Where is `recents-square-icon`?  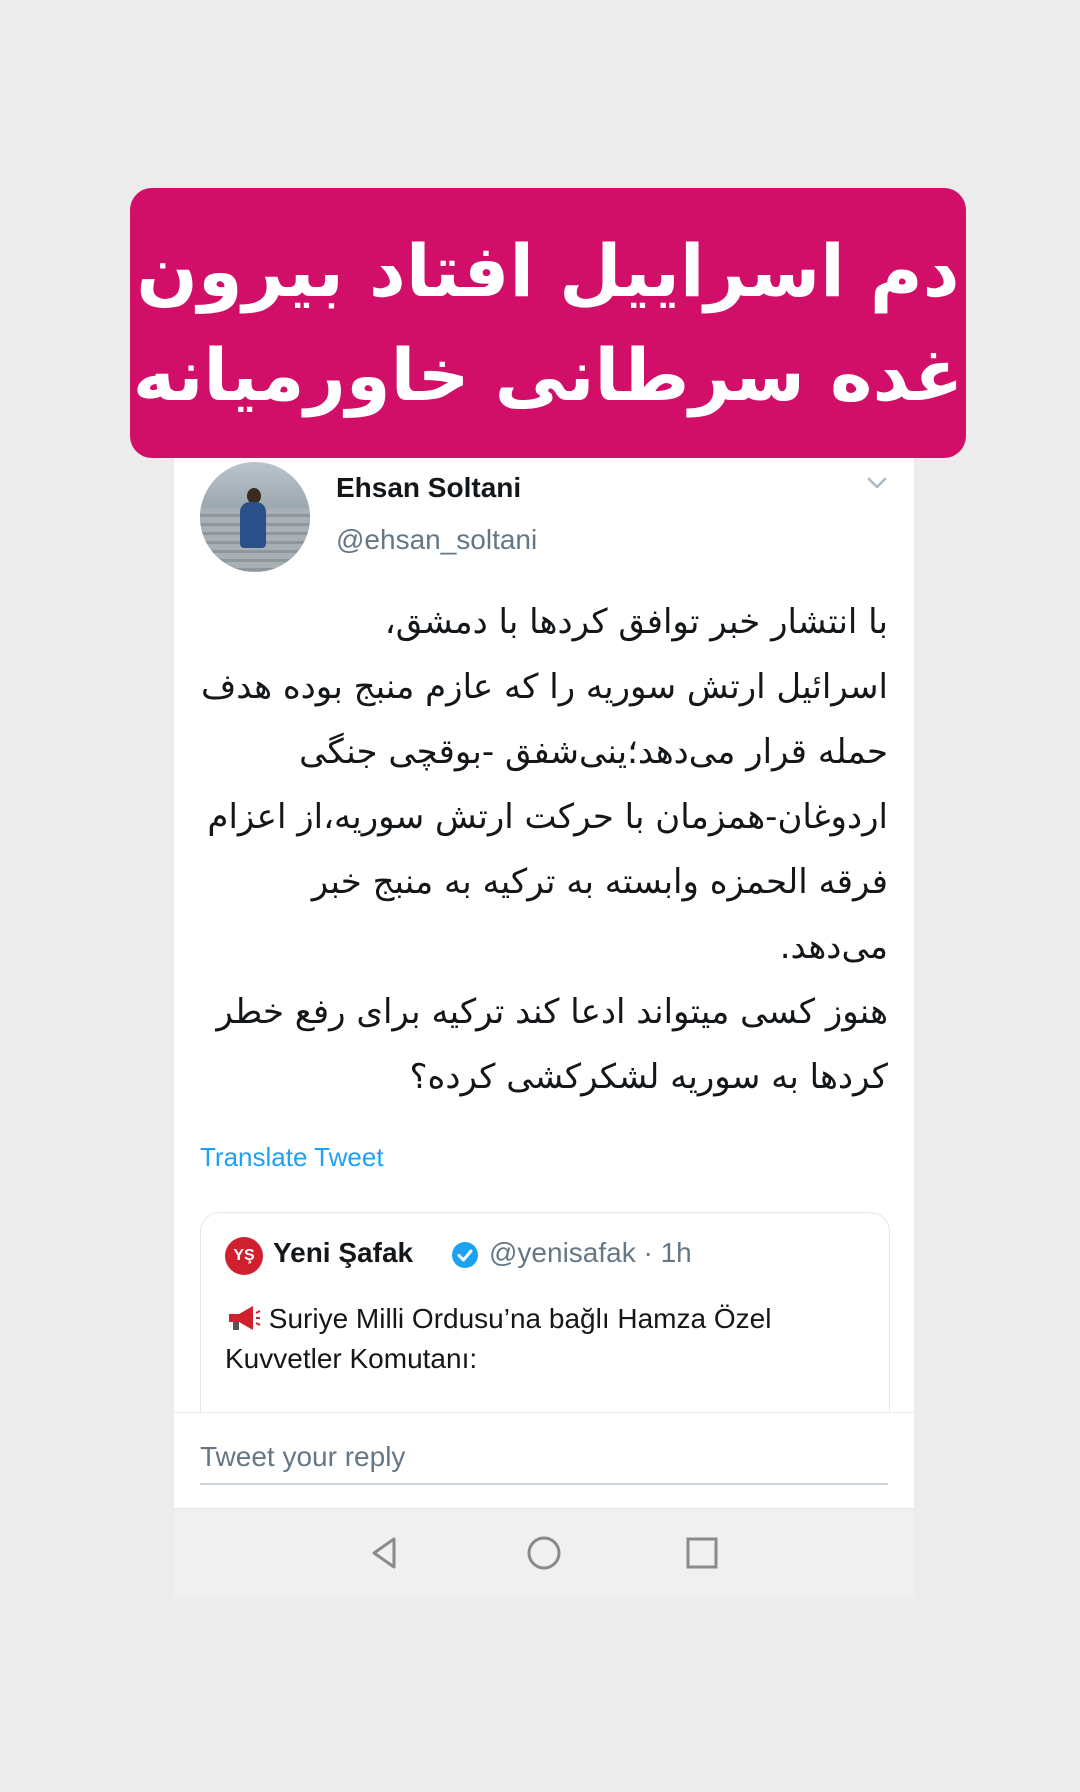 recents-square-icon is located at coordinates (702, 1553).